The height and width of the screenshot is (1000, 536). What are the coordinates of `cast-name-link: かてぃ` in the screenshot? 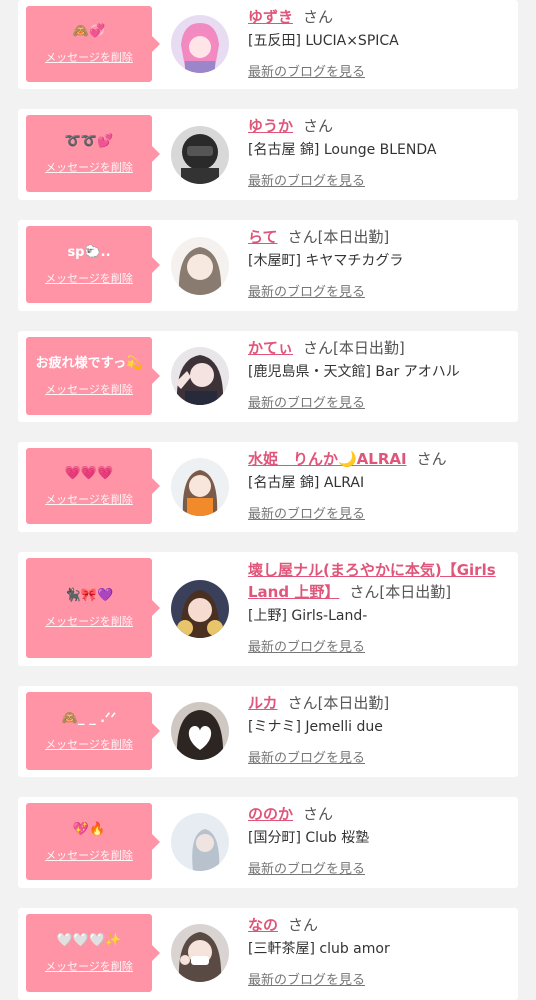 It's located at (270, 348).